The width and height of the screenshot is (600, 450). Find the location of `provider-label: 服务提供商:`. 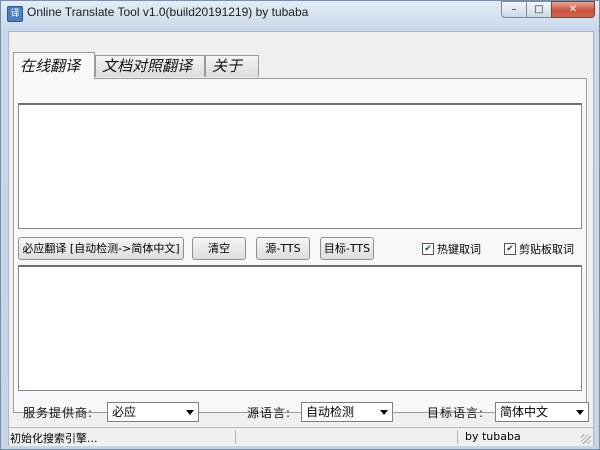

provider-label: 服务提供商: is located at coordinates (58, 413).